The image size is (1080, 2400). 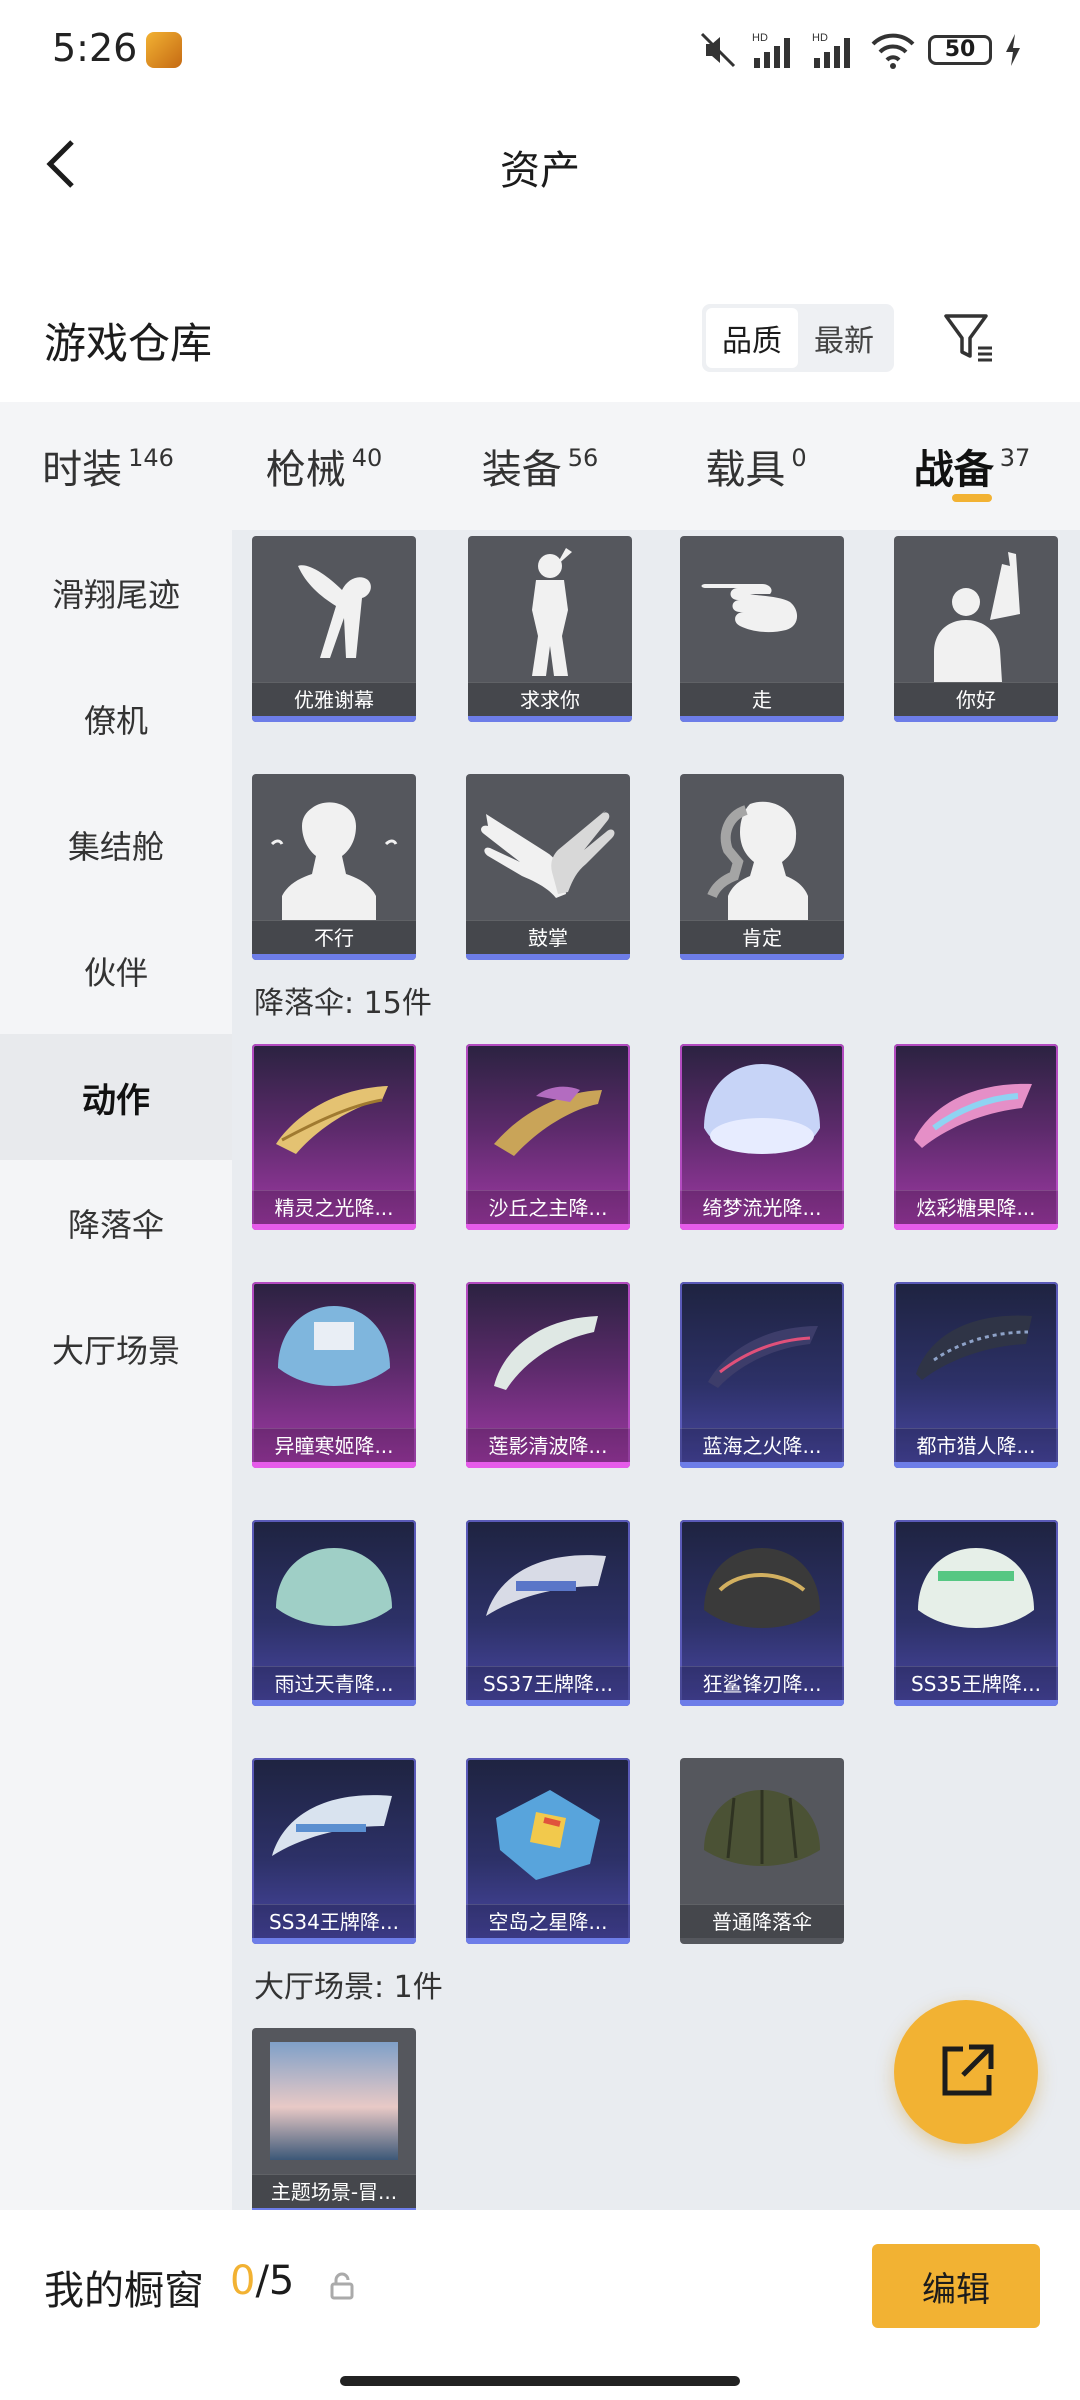 What do you see at coordinates (124, 2291) in the screenshot?
I see `showcase-label: 我的橱窗` at bounding box center [124, 2291].